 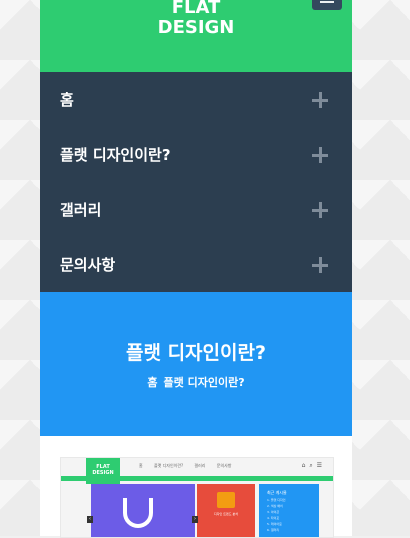 I want to click on thumbnail-sidebar-title: 최근 게시물, so click(x=277, y=492).